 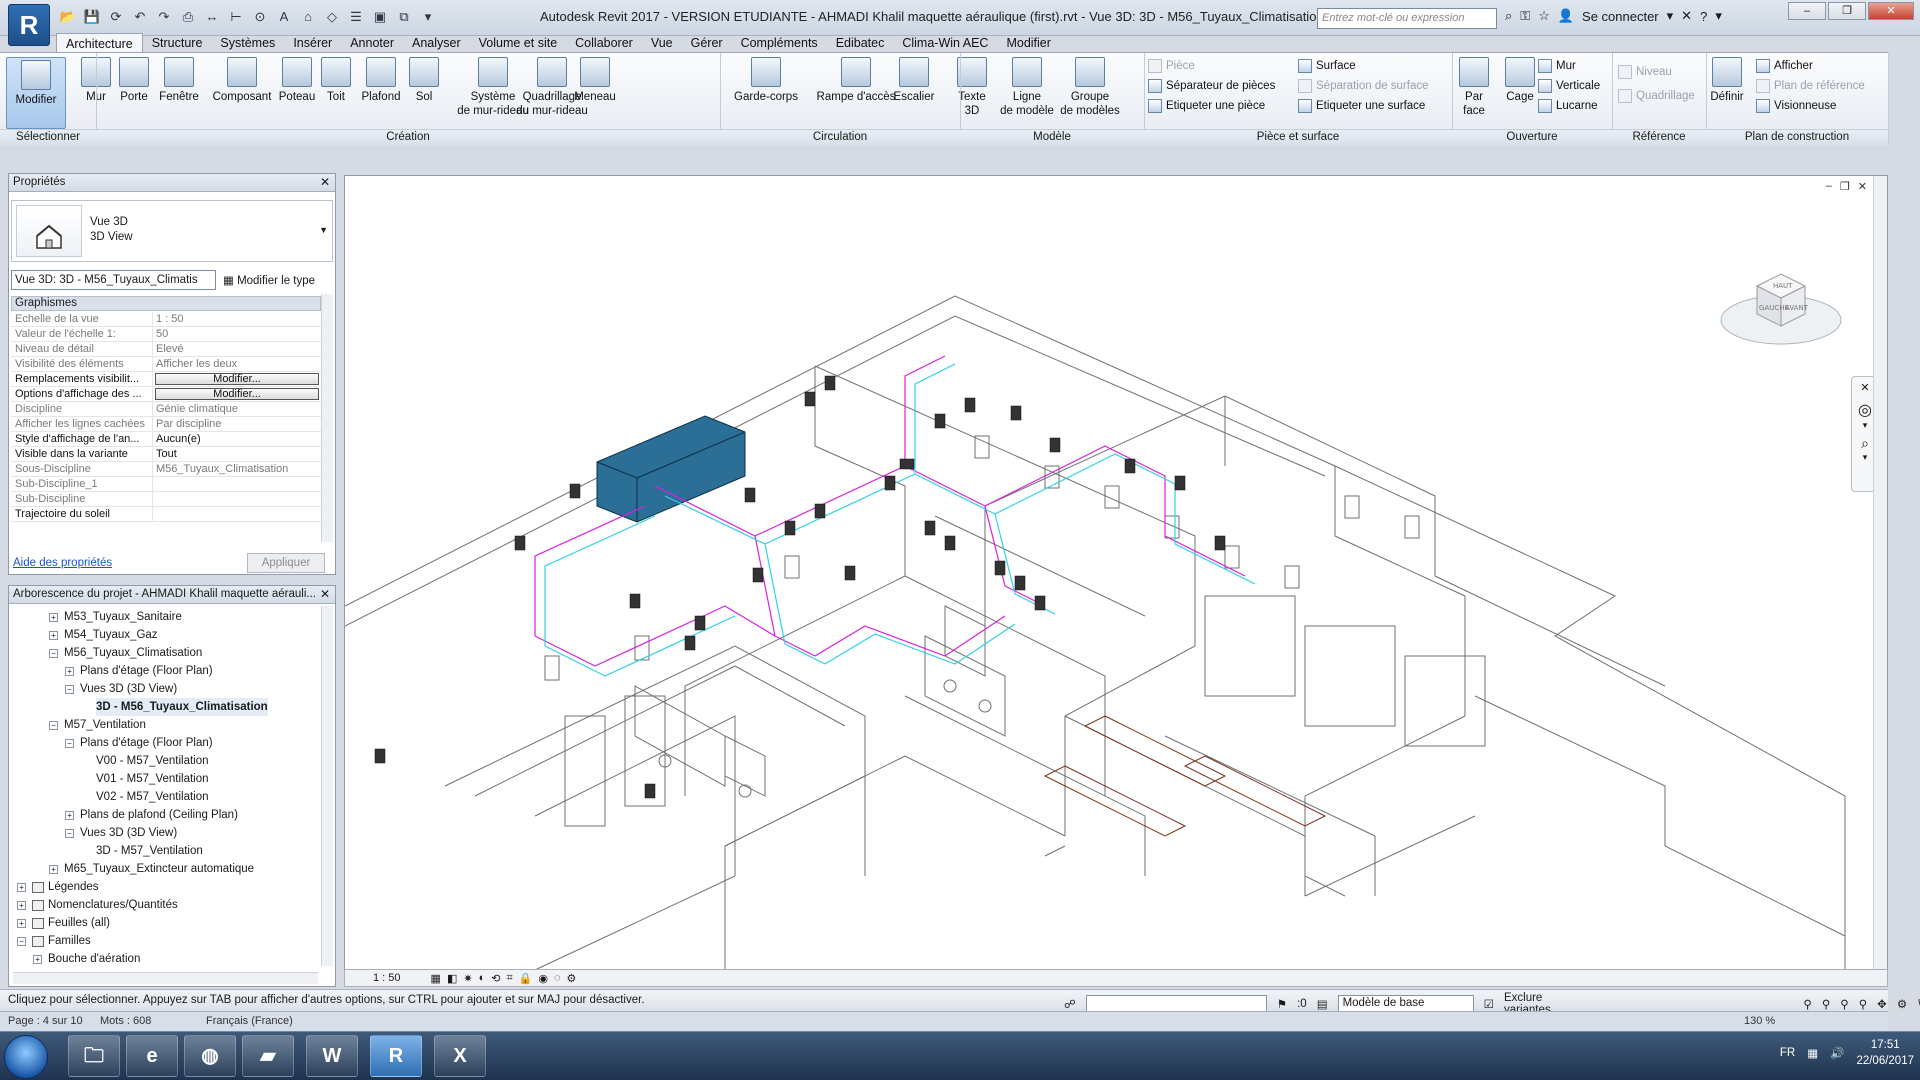 What do you see at coordinates (212, 17) in the screenshot?
I see `measure-icon: ↔` at bounding box center [212, 17].